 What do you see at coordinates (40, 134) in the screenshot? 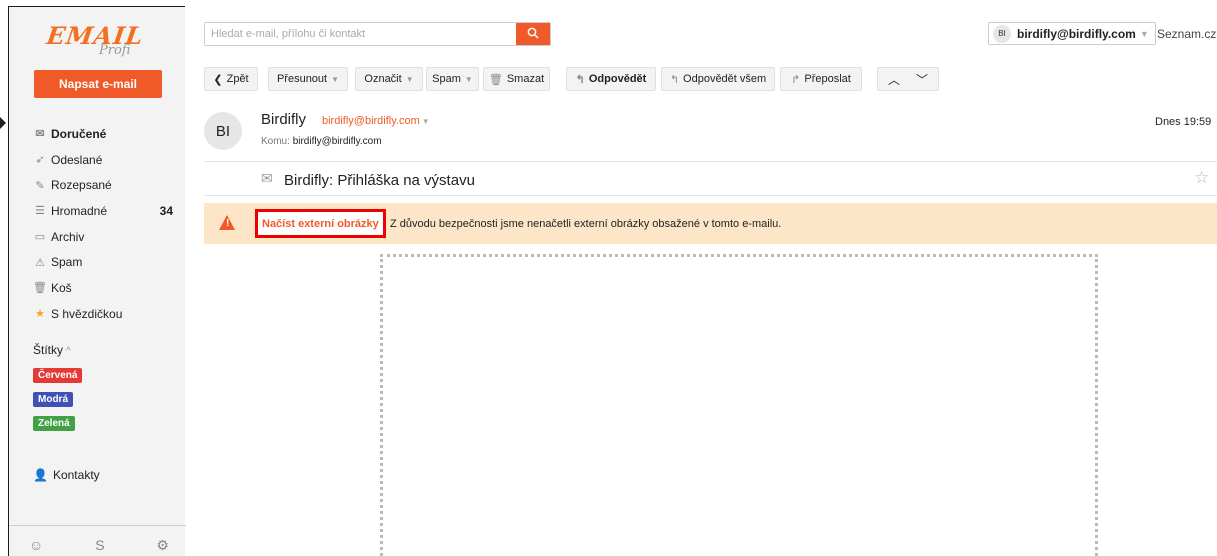
I see `inbox-icon: ✉` at bounding box center [40, 134].